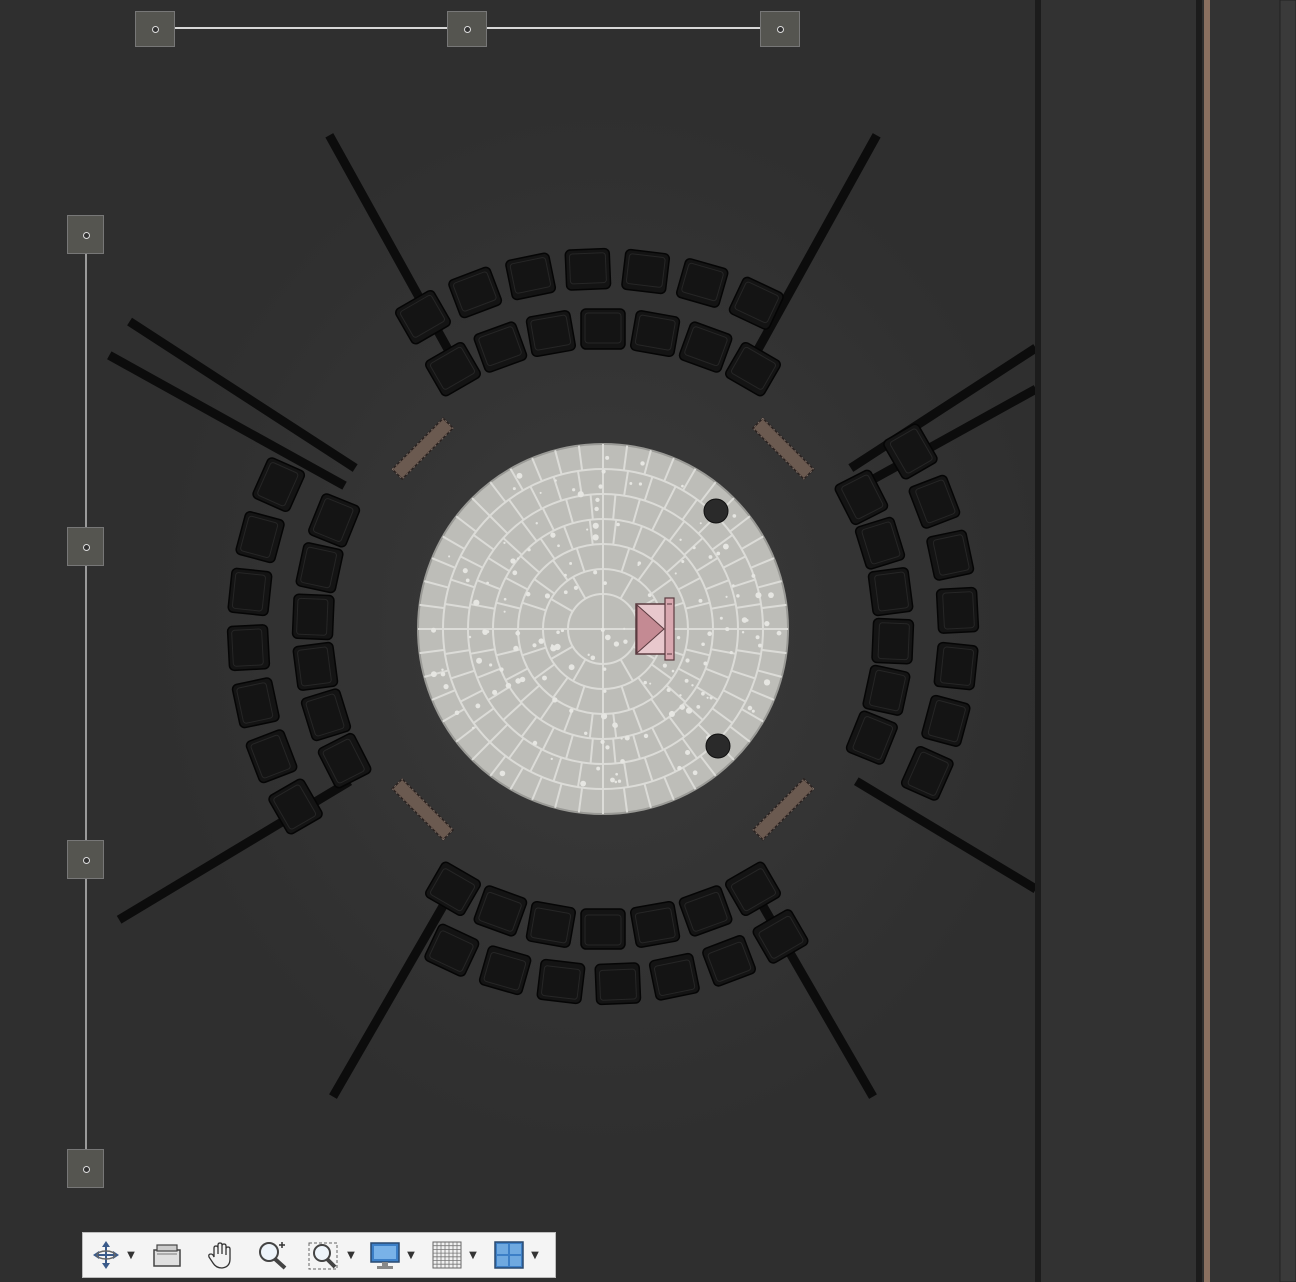 The width and height of the screenshot is (1296, 1282). I want to click on grid-button, so click(447, 1255).